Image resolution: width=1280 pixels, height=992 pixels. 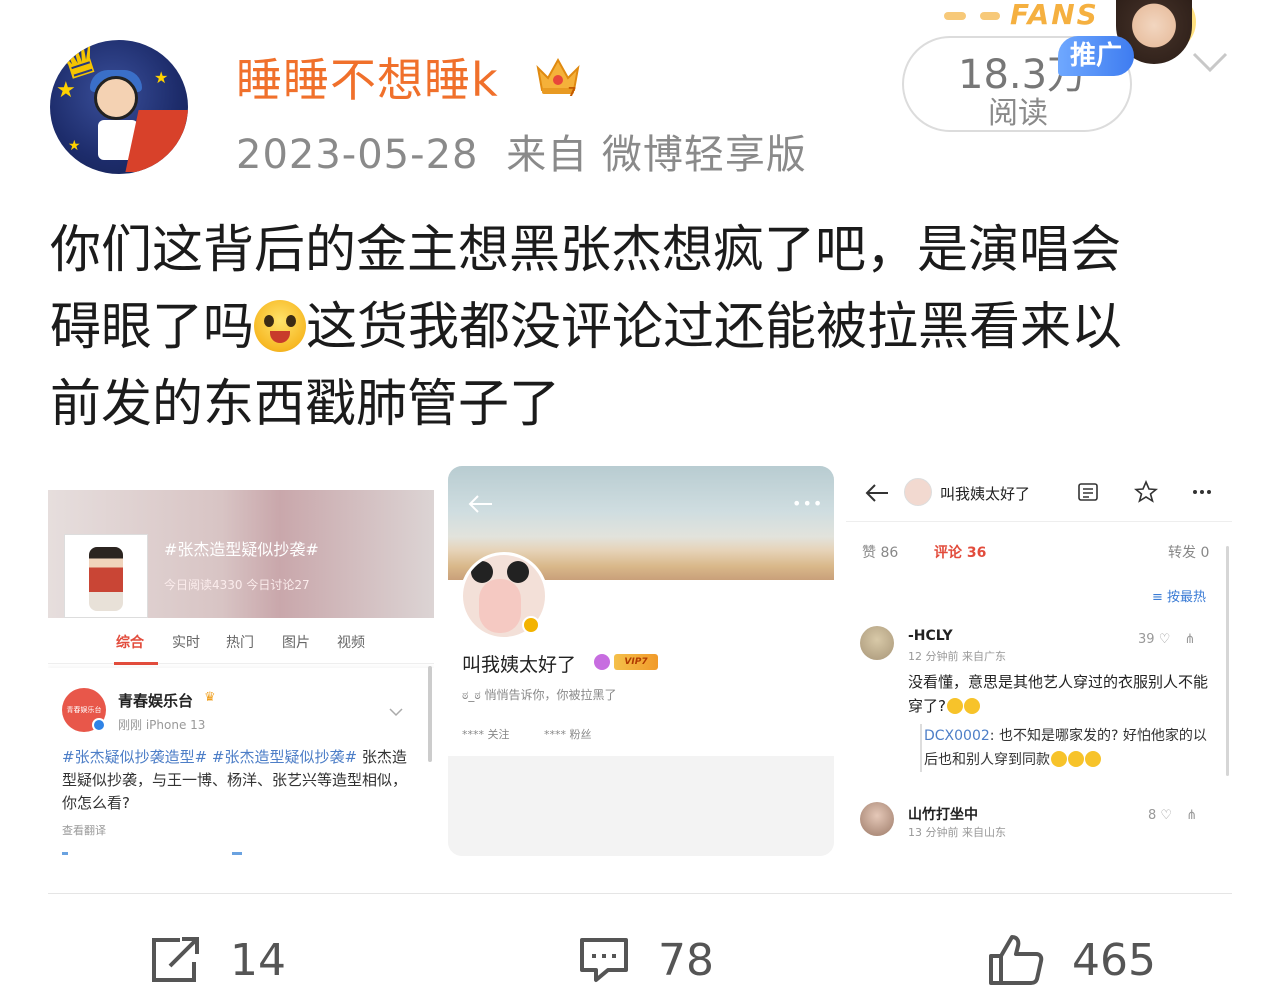 What do you see at coordinates (1070, 748) in the screenshot?
I see `comment-reply: DCX0002: 也不知是哪家发的? 好怕他家的以后也和别人穿到同款` at bounding box center [1070, 748].